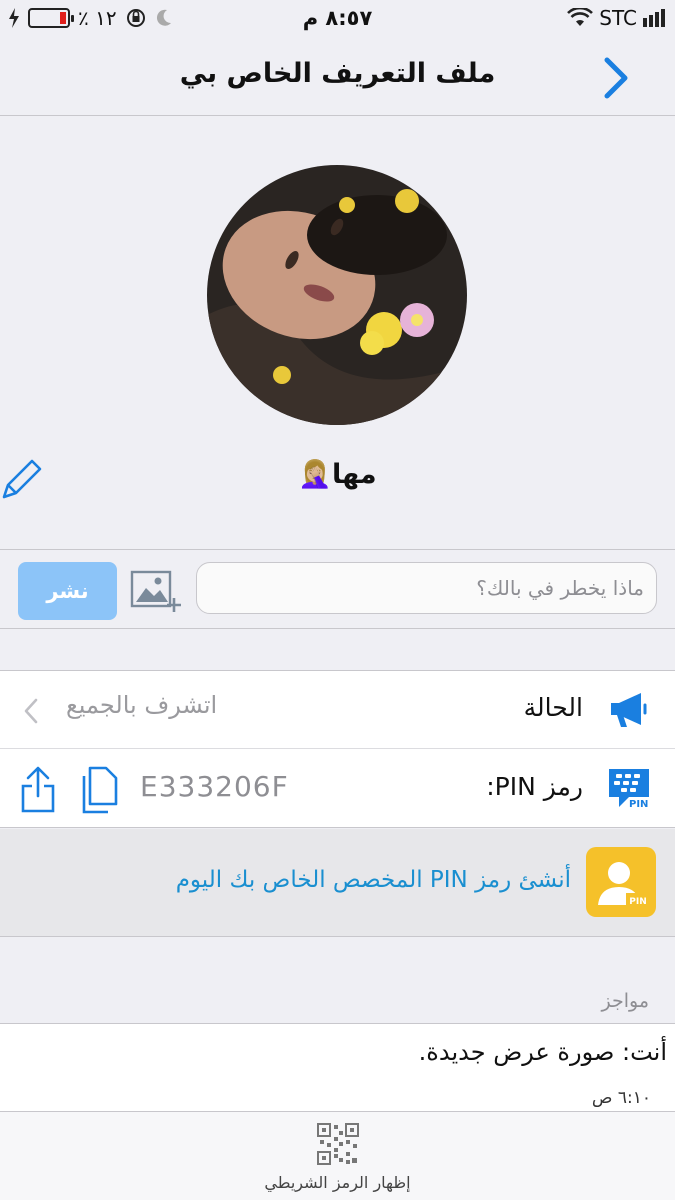  I want to click on status-right: STC, so click(616, 18).